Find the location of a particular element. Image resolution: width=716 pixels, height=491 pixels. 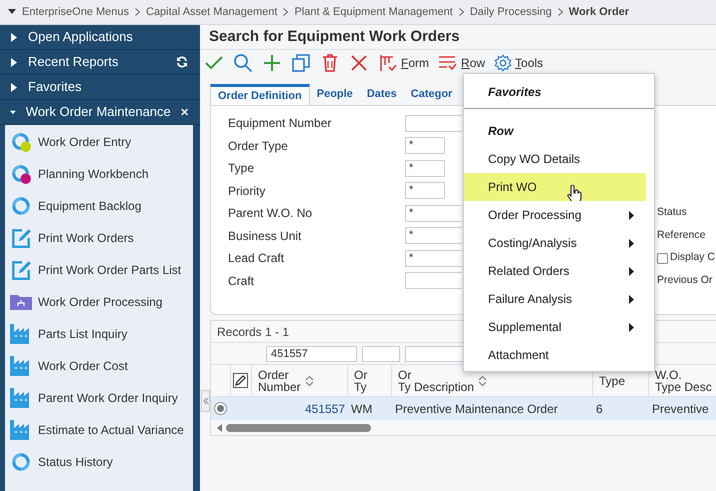

menu-heading: Row is located at coordinates (501, 131).